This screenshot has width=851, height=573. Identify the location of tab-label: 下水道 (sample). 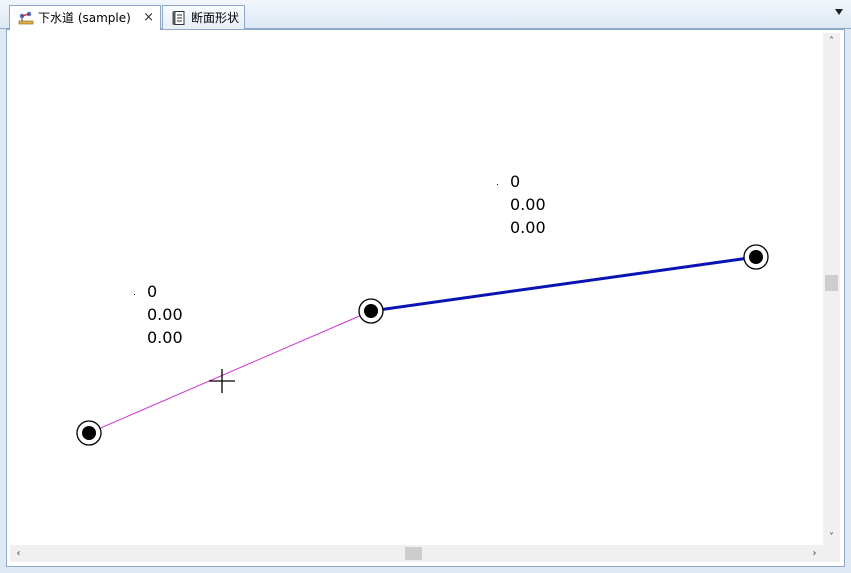
(84, 18).